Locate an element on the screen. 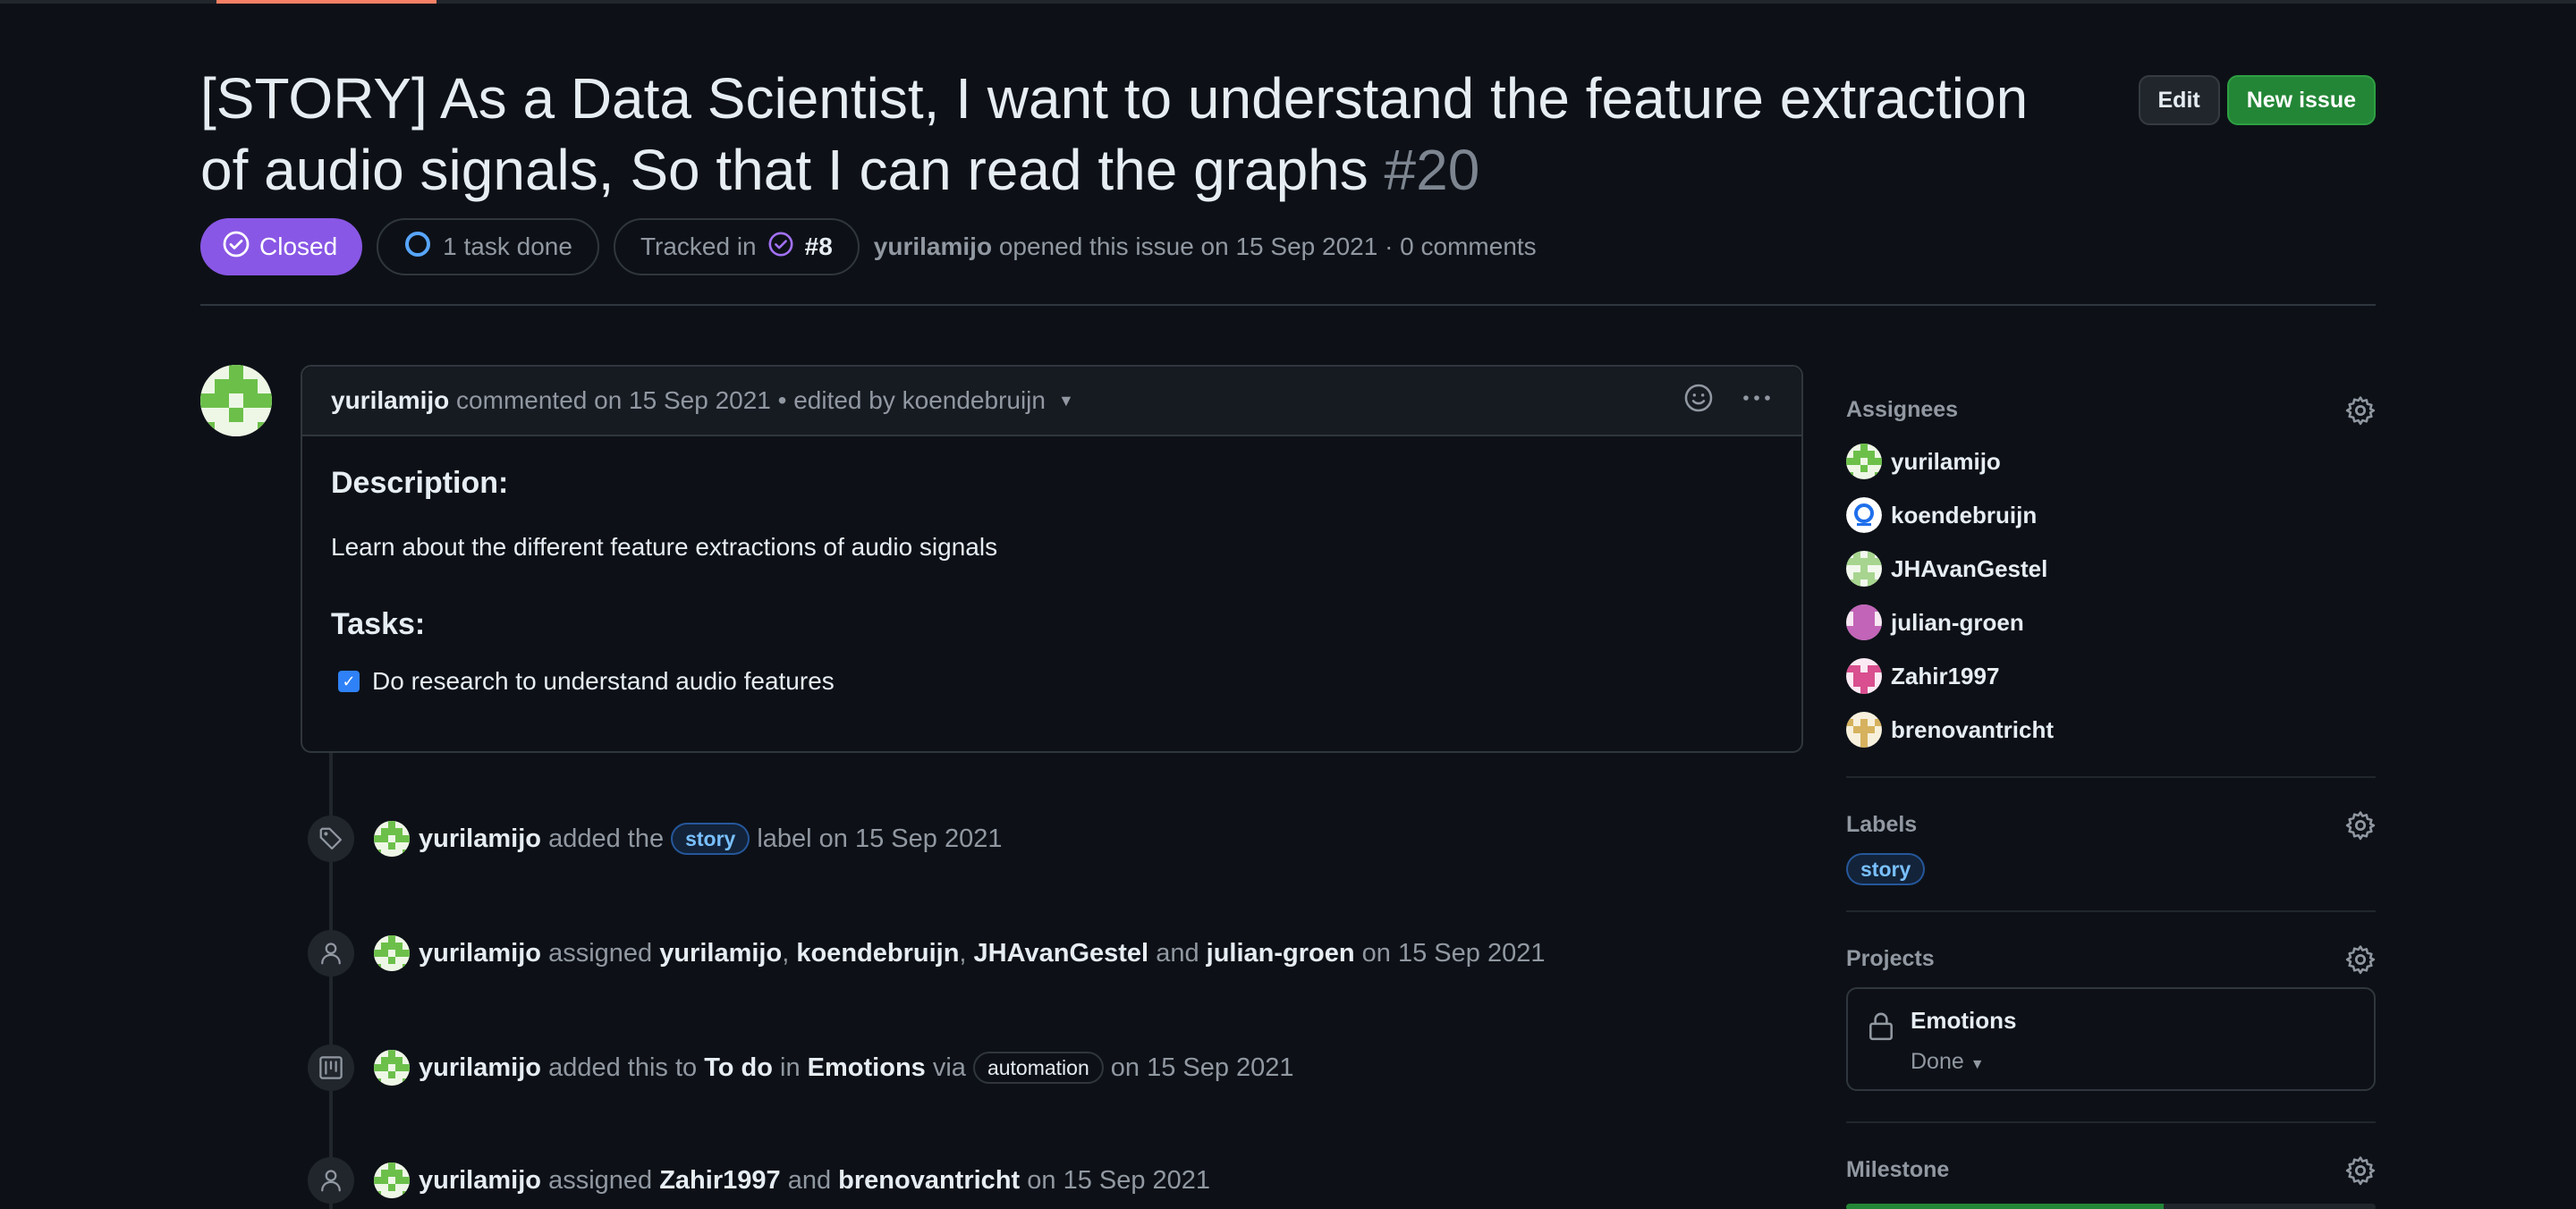 Image resolution: width=2576 pixels, height=1209 pixels. assignee-item: julian-groen is located at coordinates (2111, 622).